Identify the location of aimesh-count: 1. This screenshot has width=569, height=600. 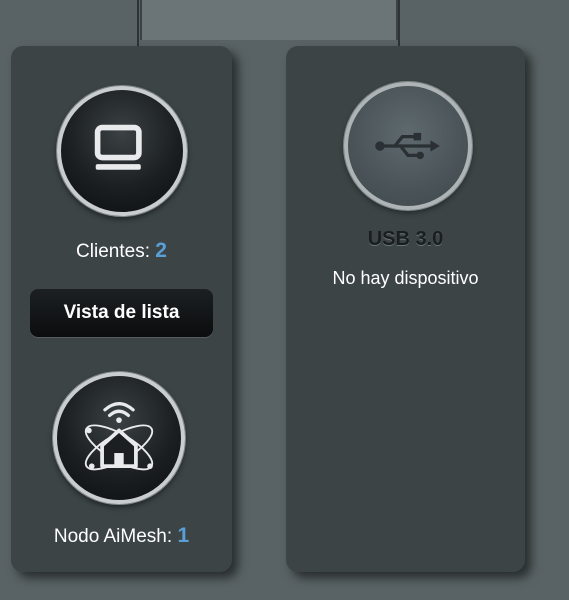
(183, 535).